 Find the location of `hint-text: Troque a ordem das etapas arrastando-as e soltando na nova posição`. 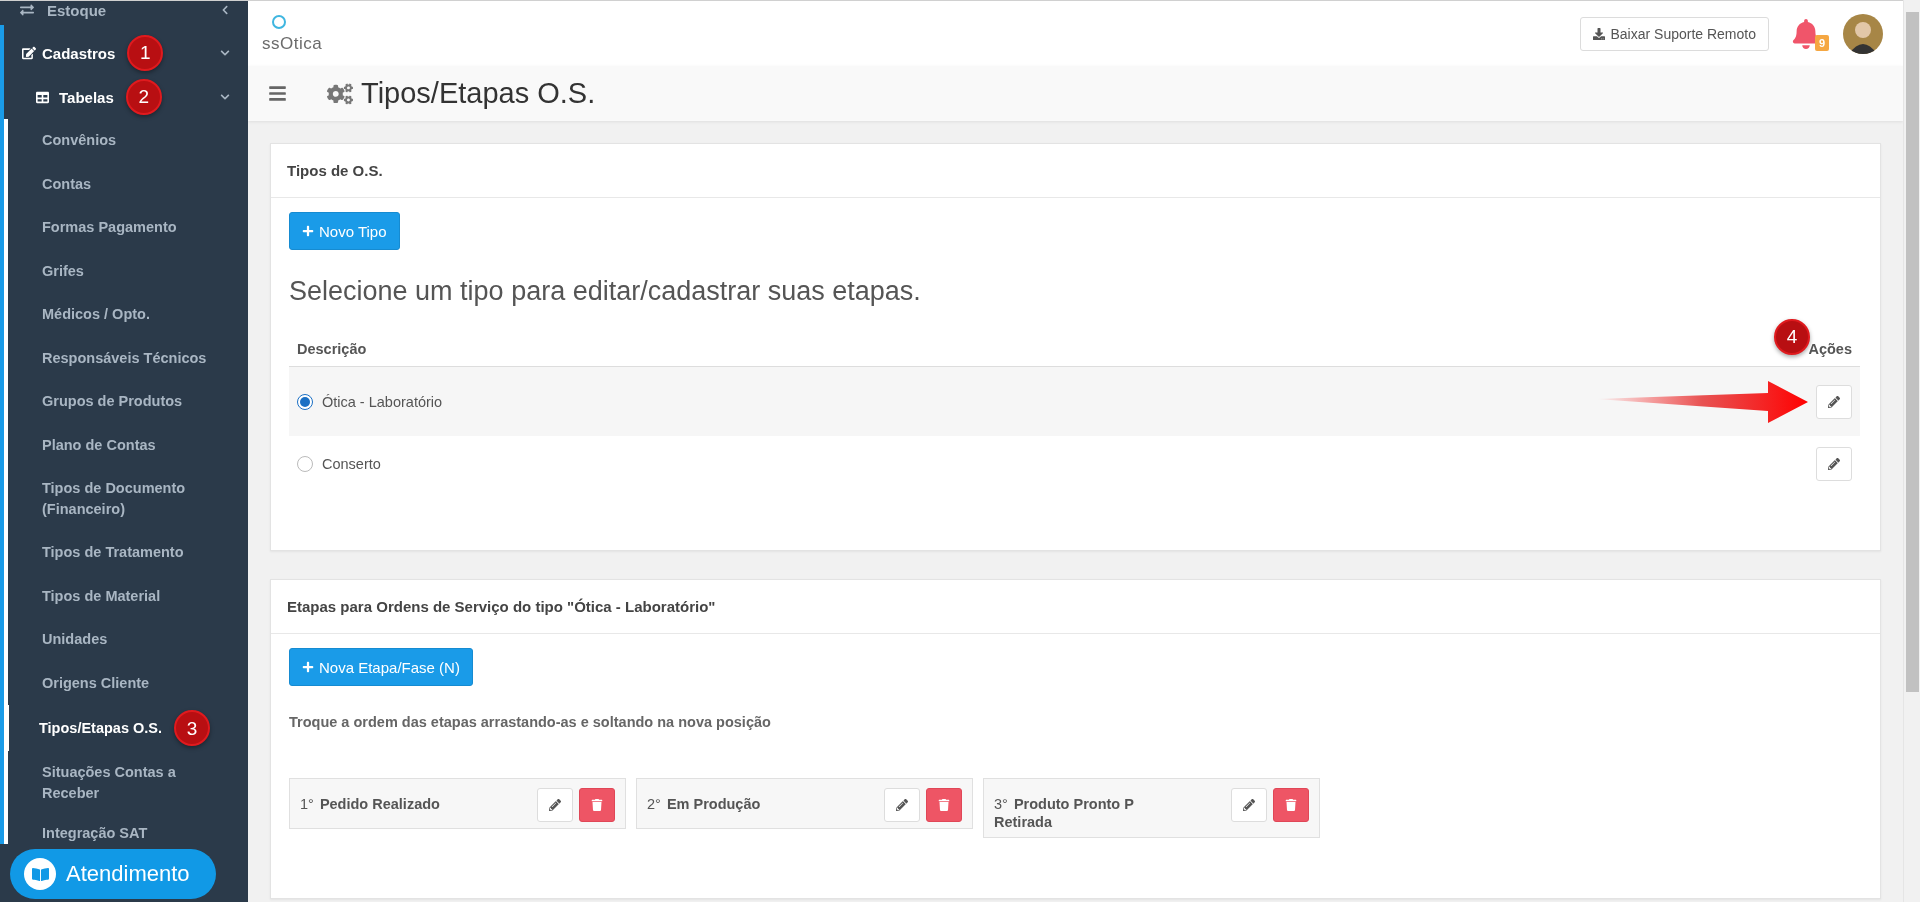

hint-text: Troque a ordem das etapas arrastando-as e soltando na nova posição is located at coordinates (530, 722).